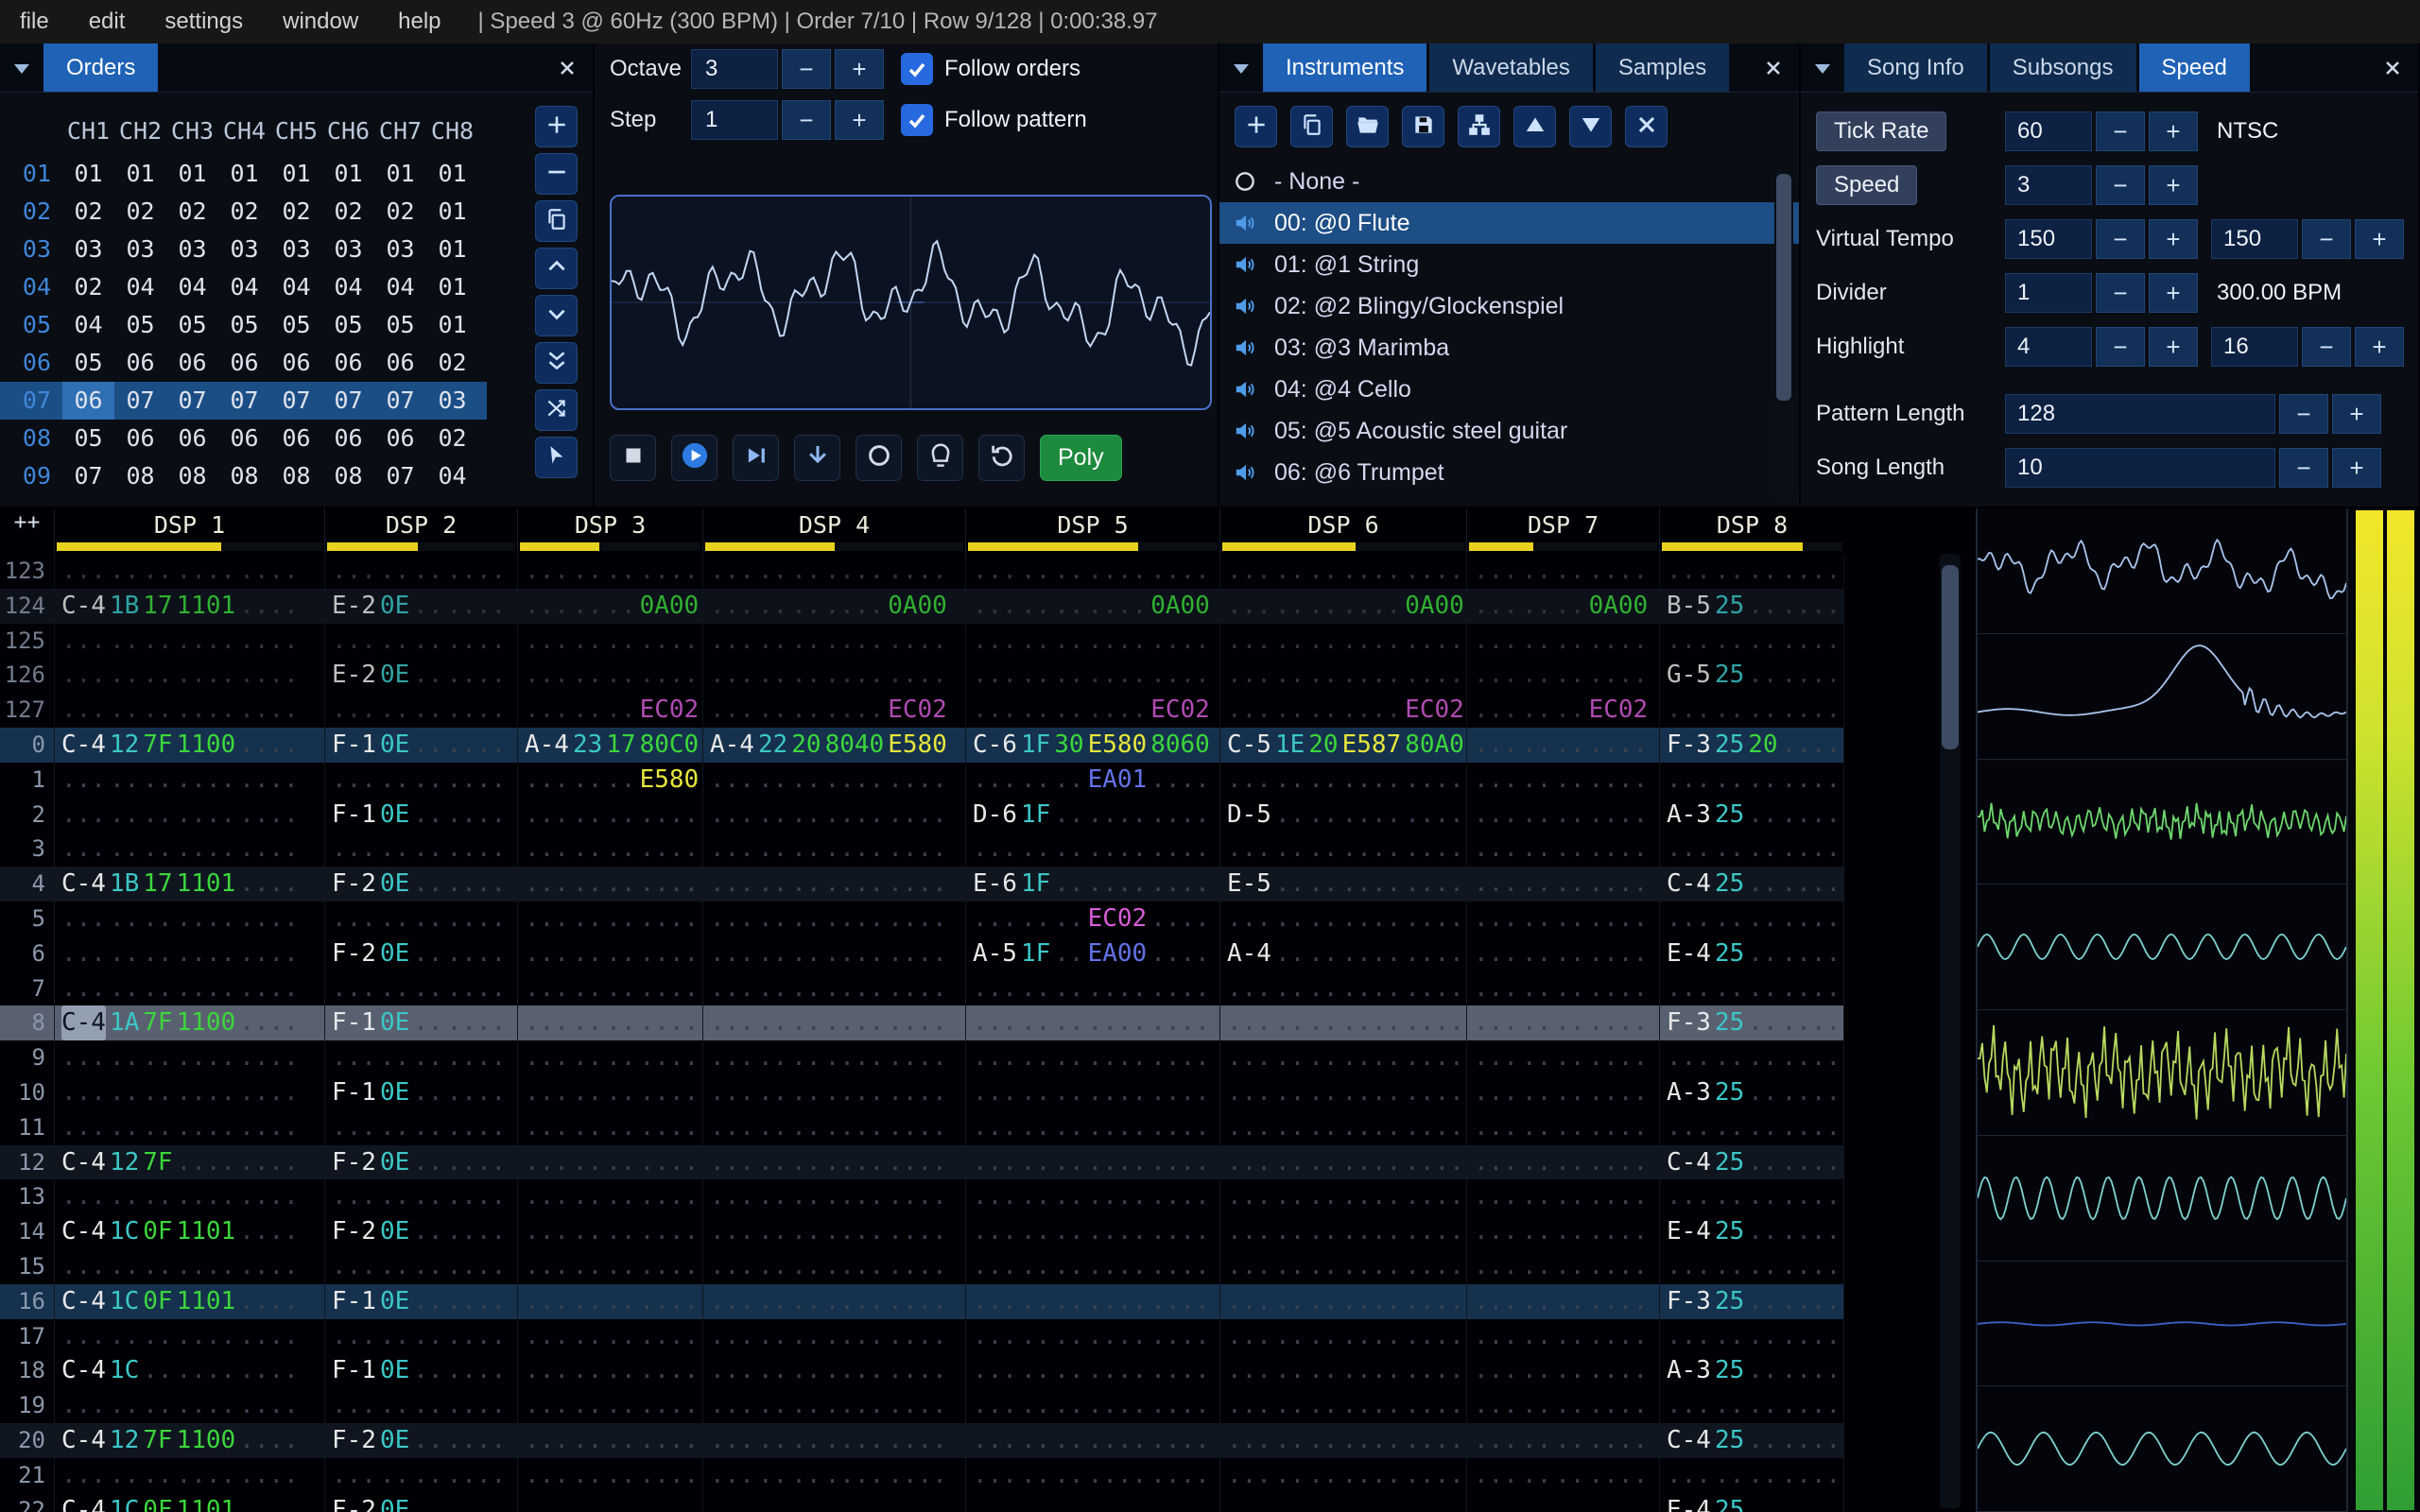  I want to click on channel-header: DSP 5, so click(1092, 531).